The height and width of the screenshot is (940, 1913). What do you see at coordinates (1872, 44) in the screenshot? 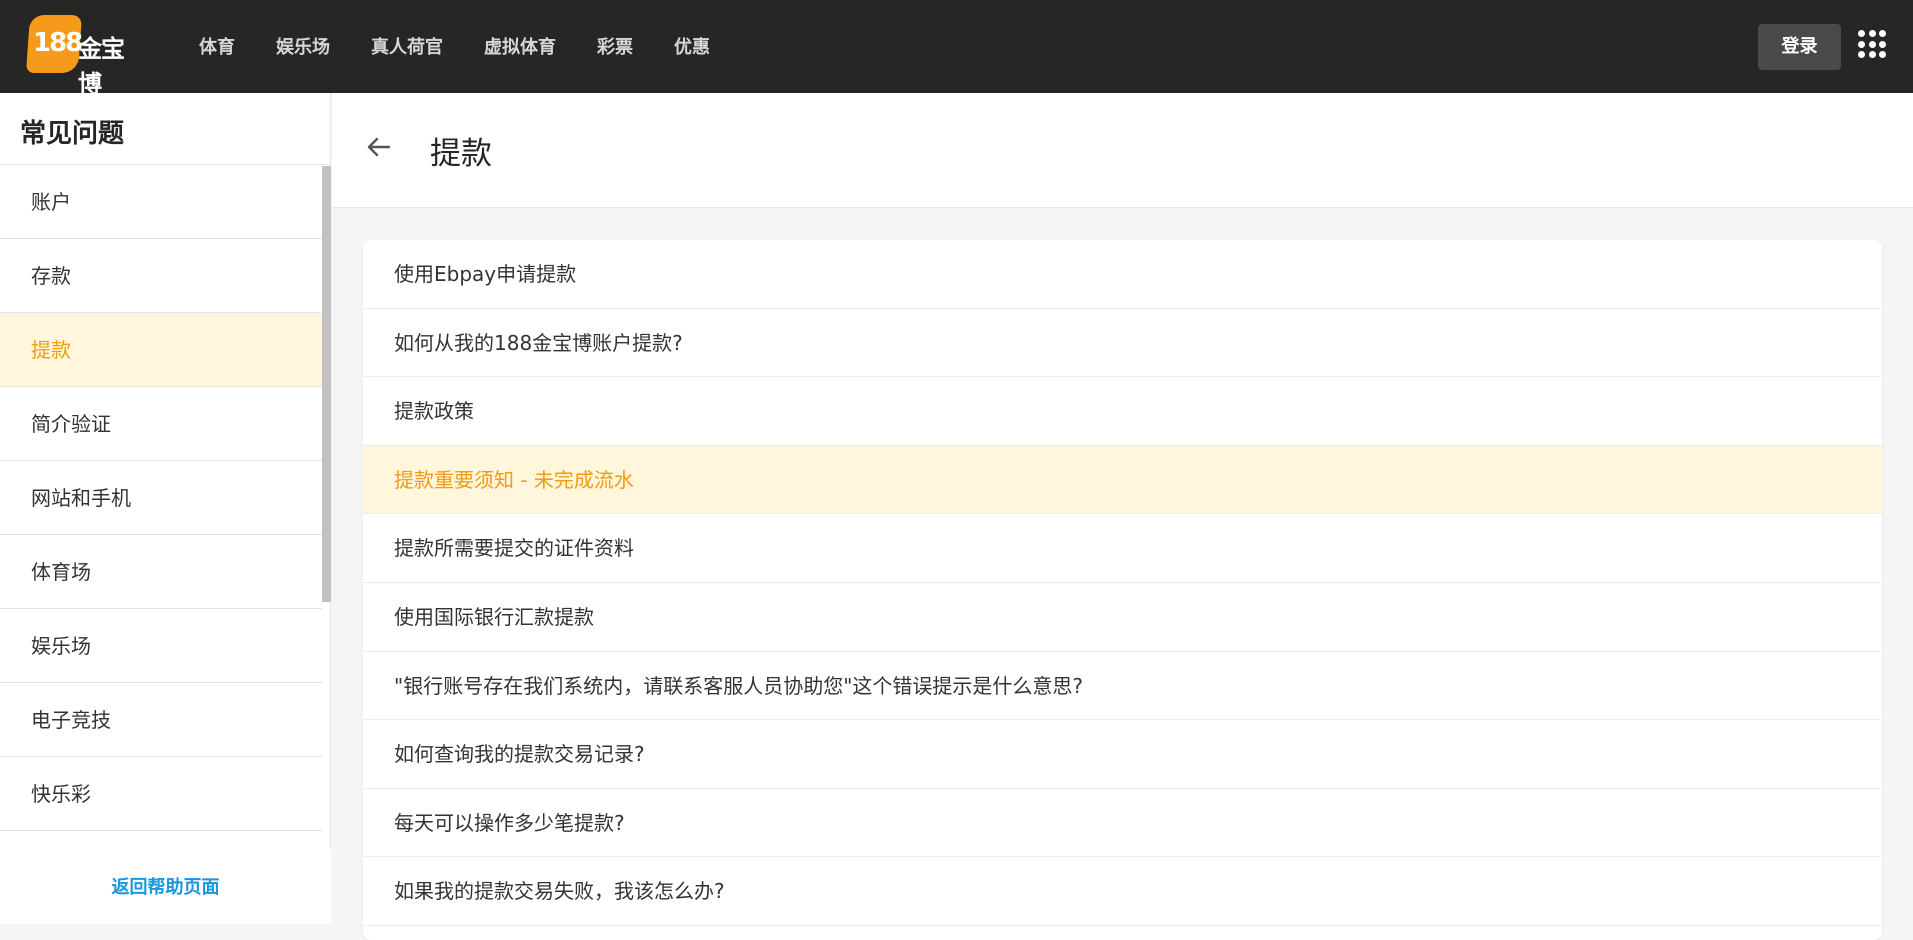
I see `grid-dots-icon` at bounding box center [1872, 44].